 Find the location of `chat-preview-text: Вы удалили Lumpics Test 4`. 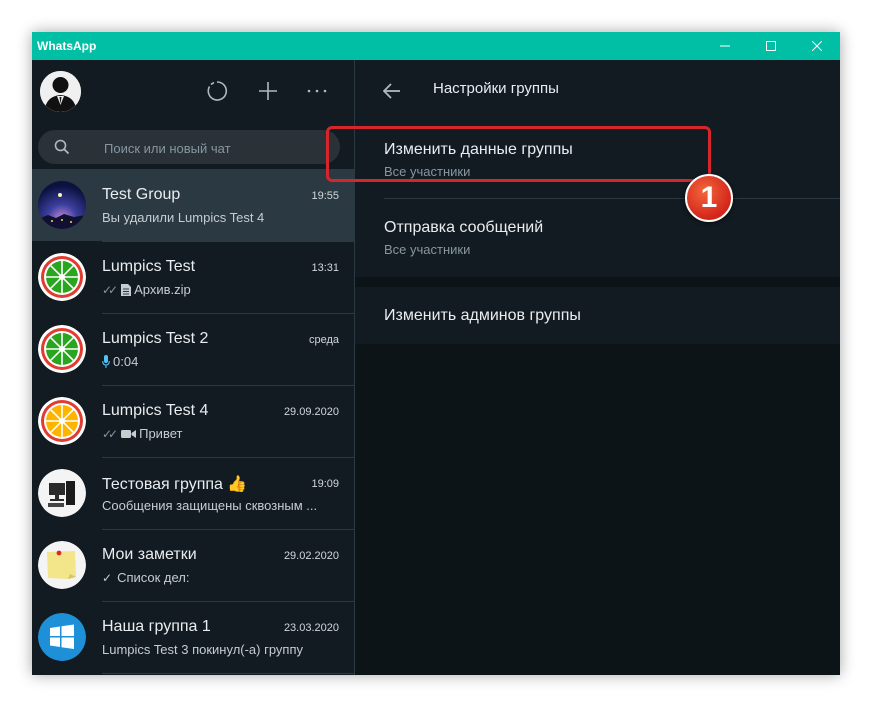

chat-preview-text: Вы удалили Lumpics Test 4 is located at coordinates (183, 217).